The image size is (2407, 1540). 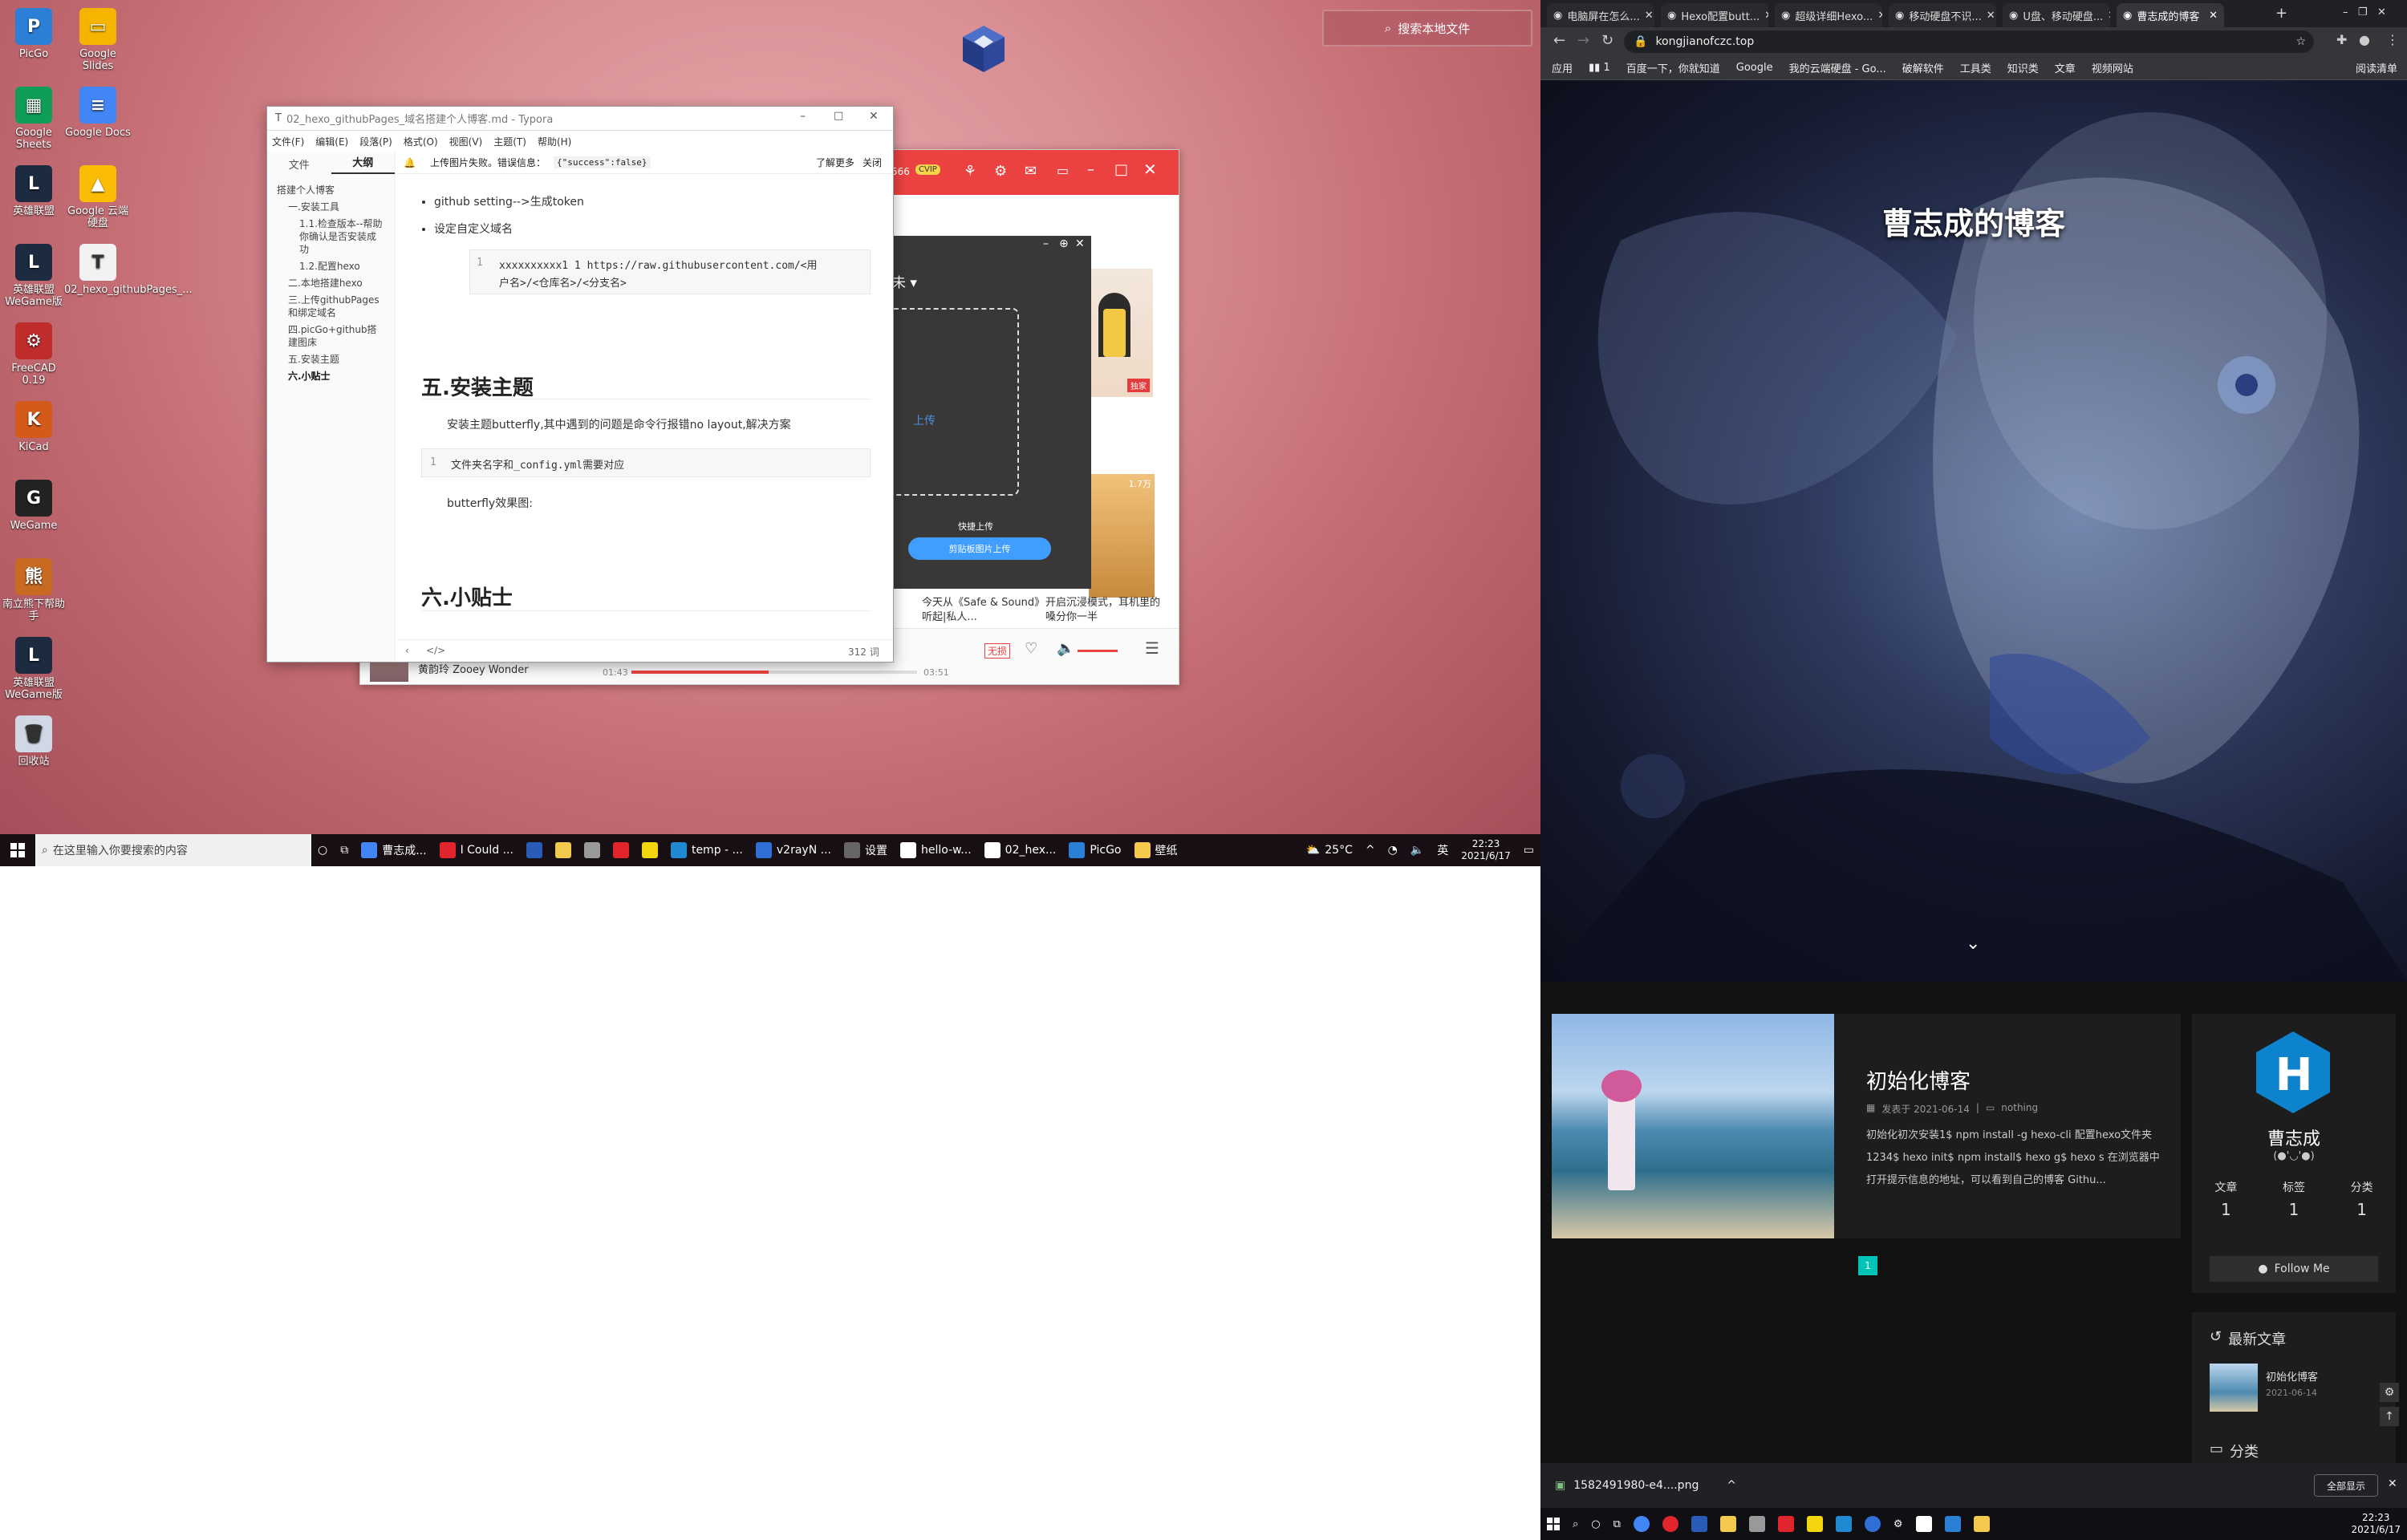 What do you see at coordinates (323, 850) in the screenshot?
I see `cortana-icon: ○` at bounding box center [323, 850].